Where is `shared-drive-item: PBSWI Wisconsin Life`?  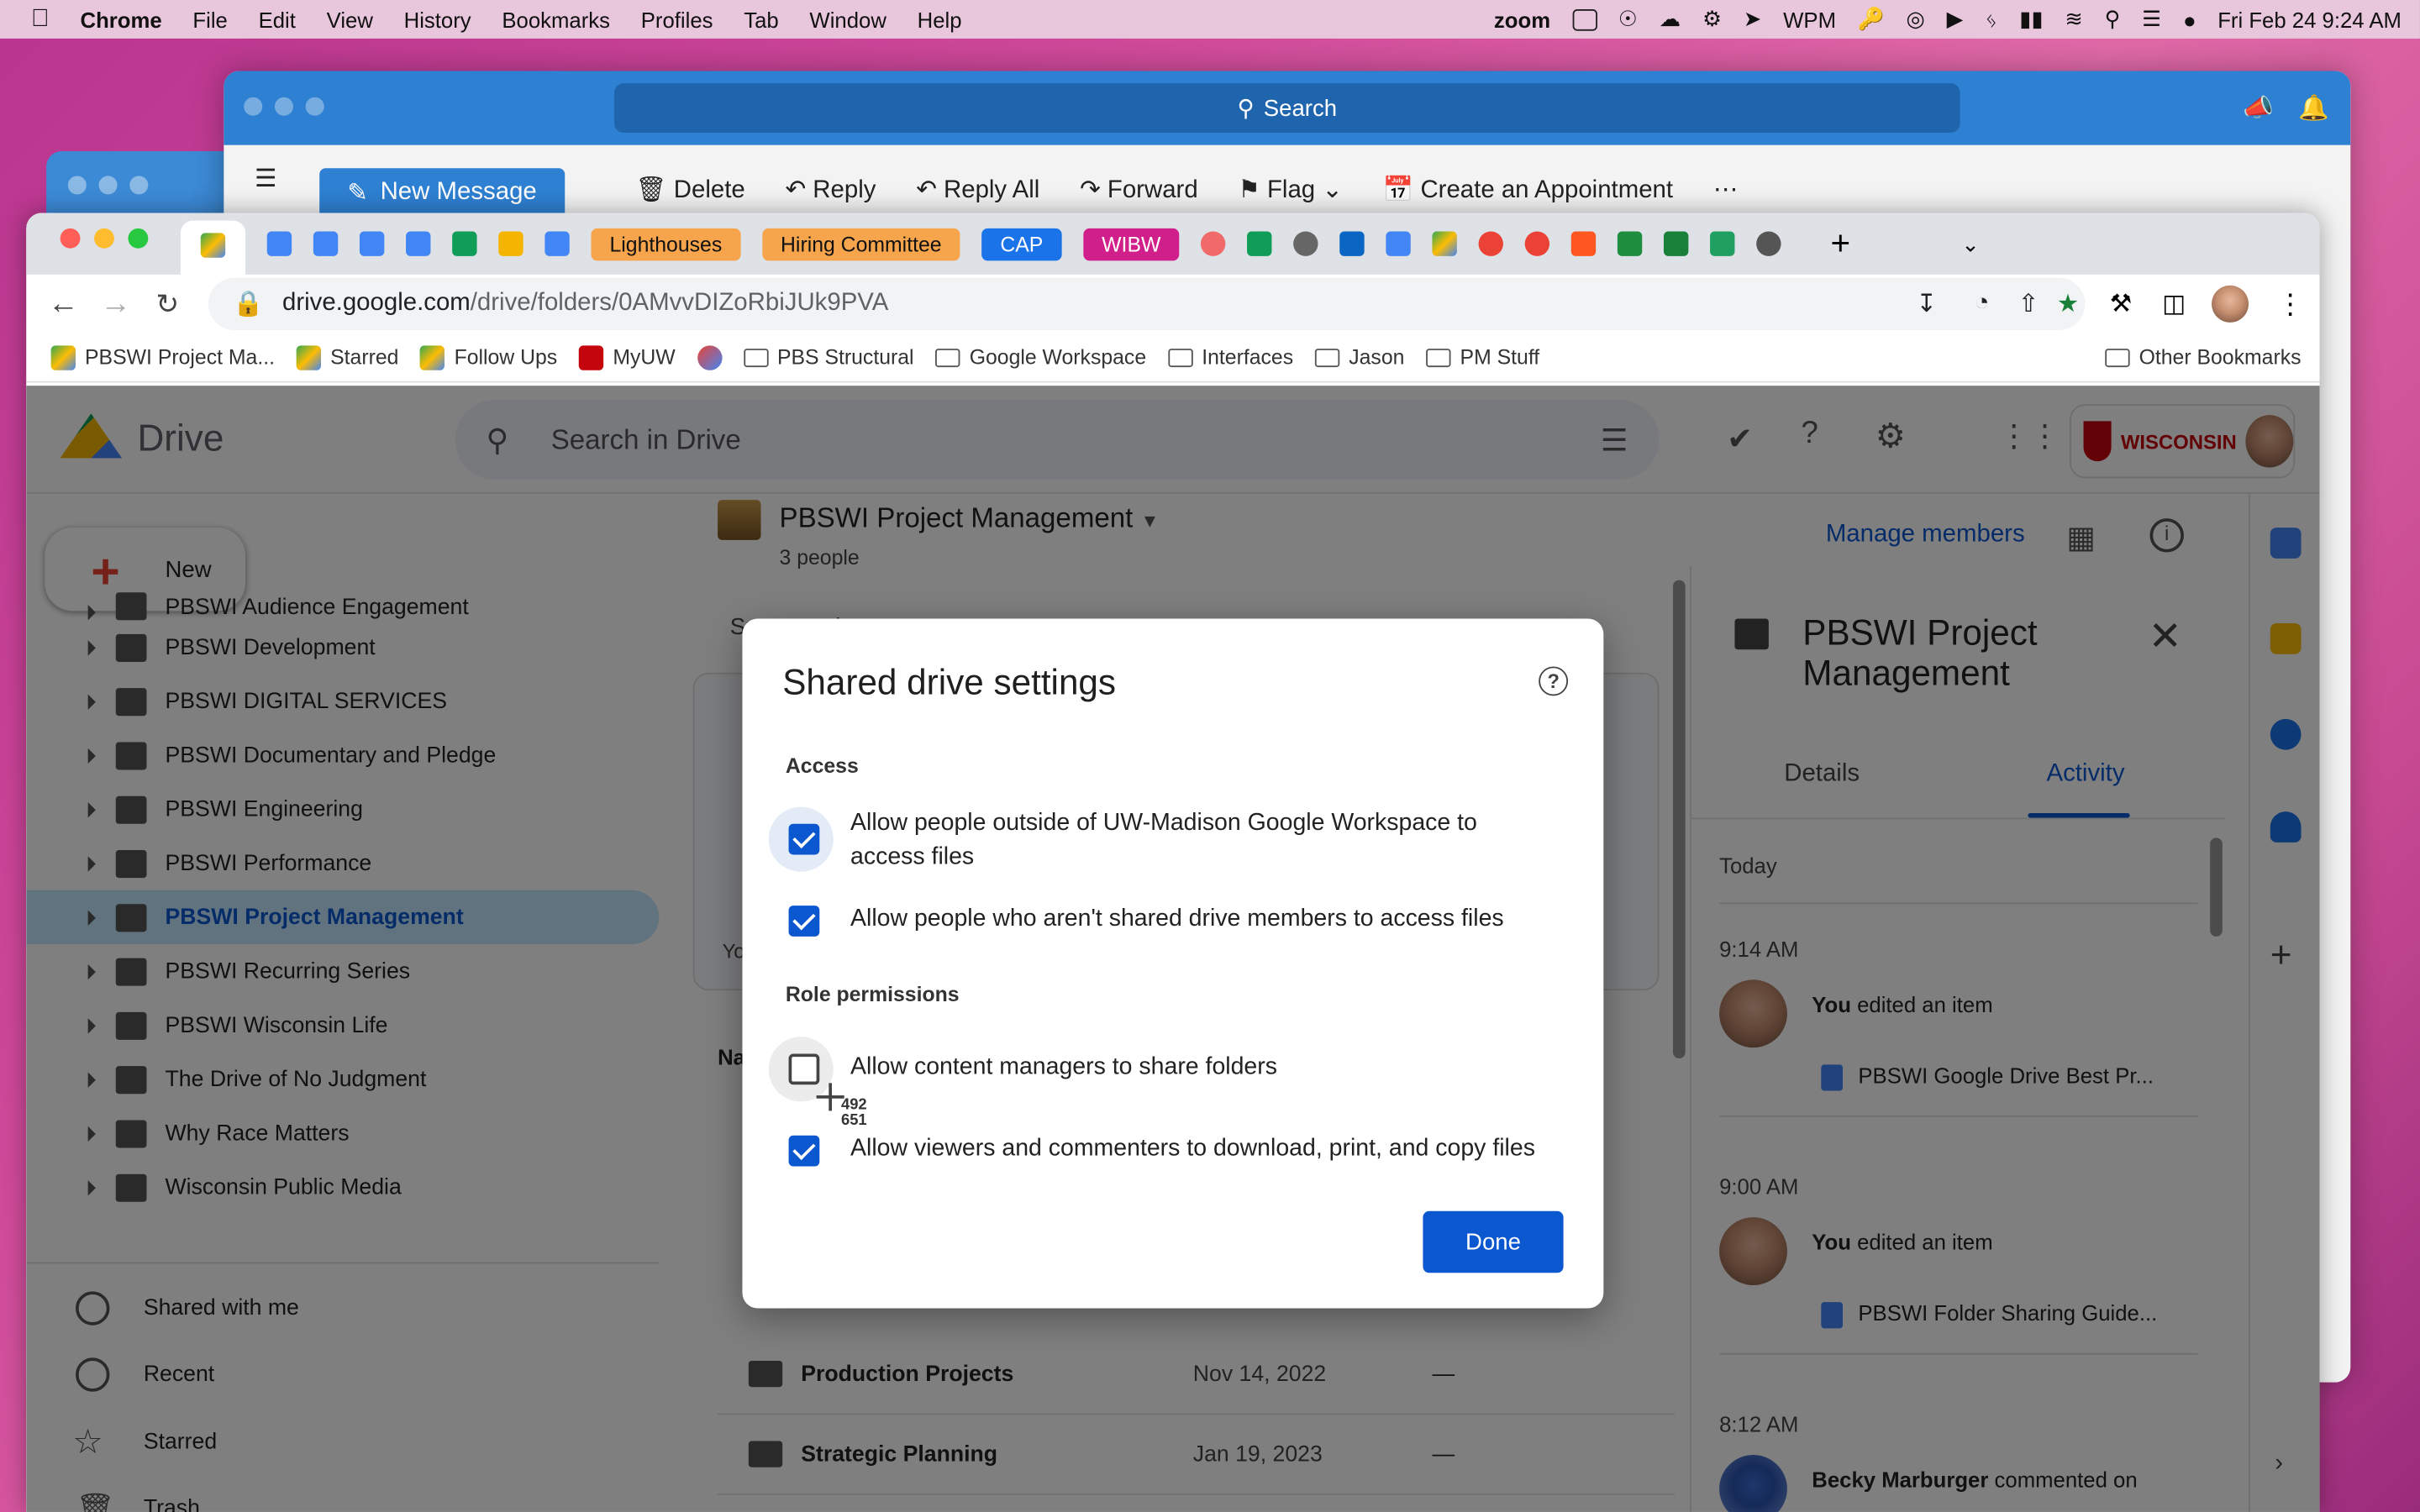
shared-drive-item: PBSWI Wisconsin Life is located at coordinates (342, 1025).